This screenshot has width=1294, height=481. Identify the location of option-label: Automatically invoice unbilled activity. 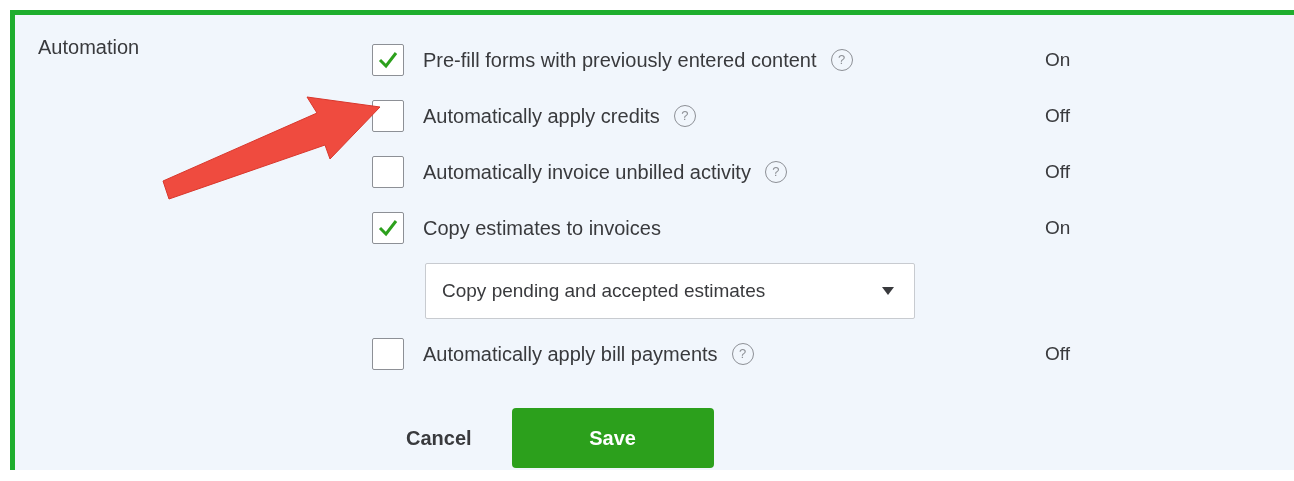
(587, 172).